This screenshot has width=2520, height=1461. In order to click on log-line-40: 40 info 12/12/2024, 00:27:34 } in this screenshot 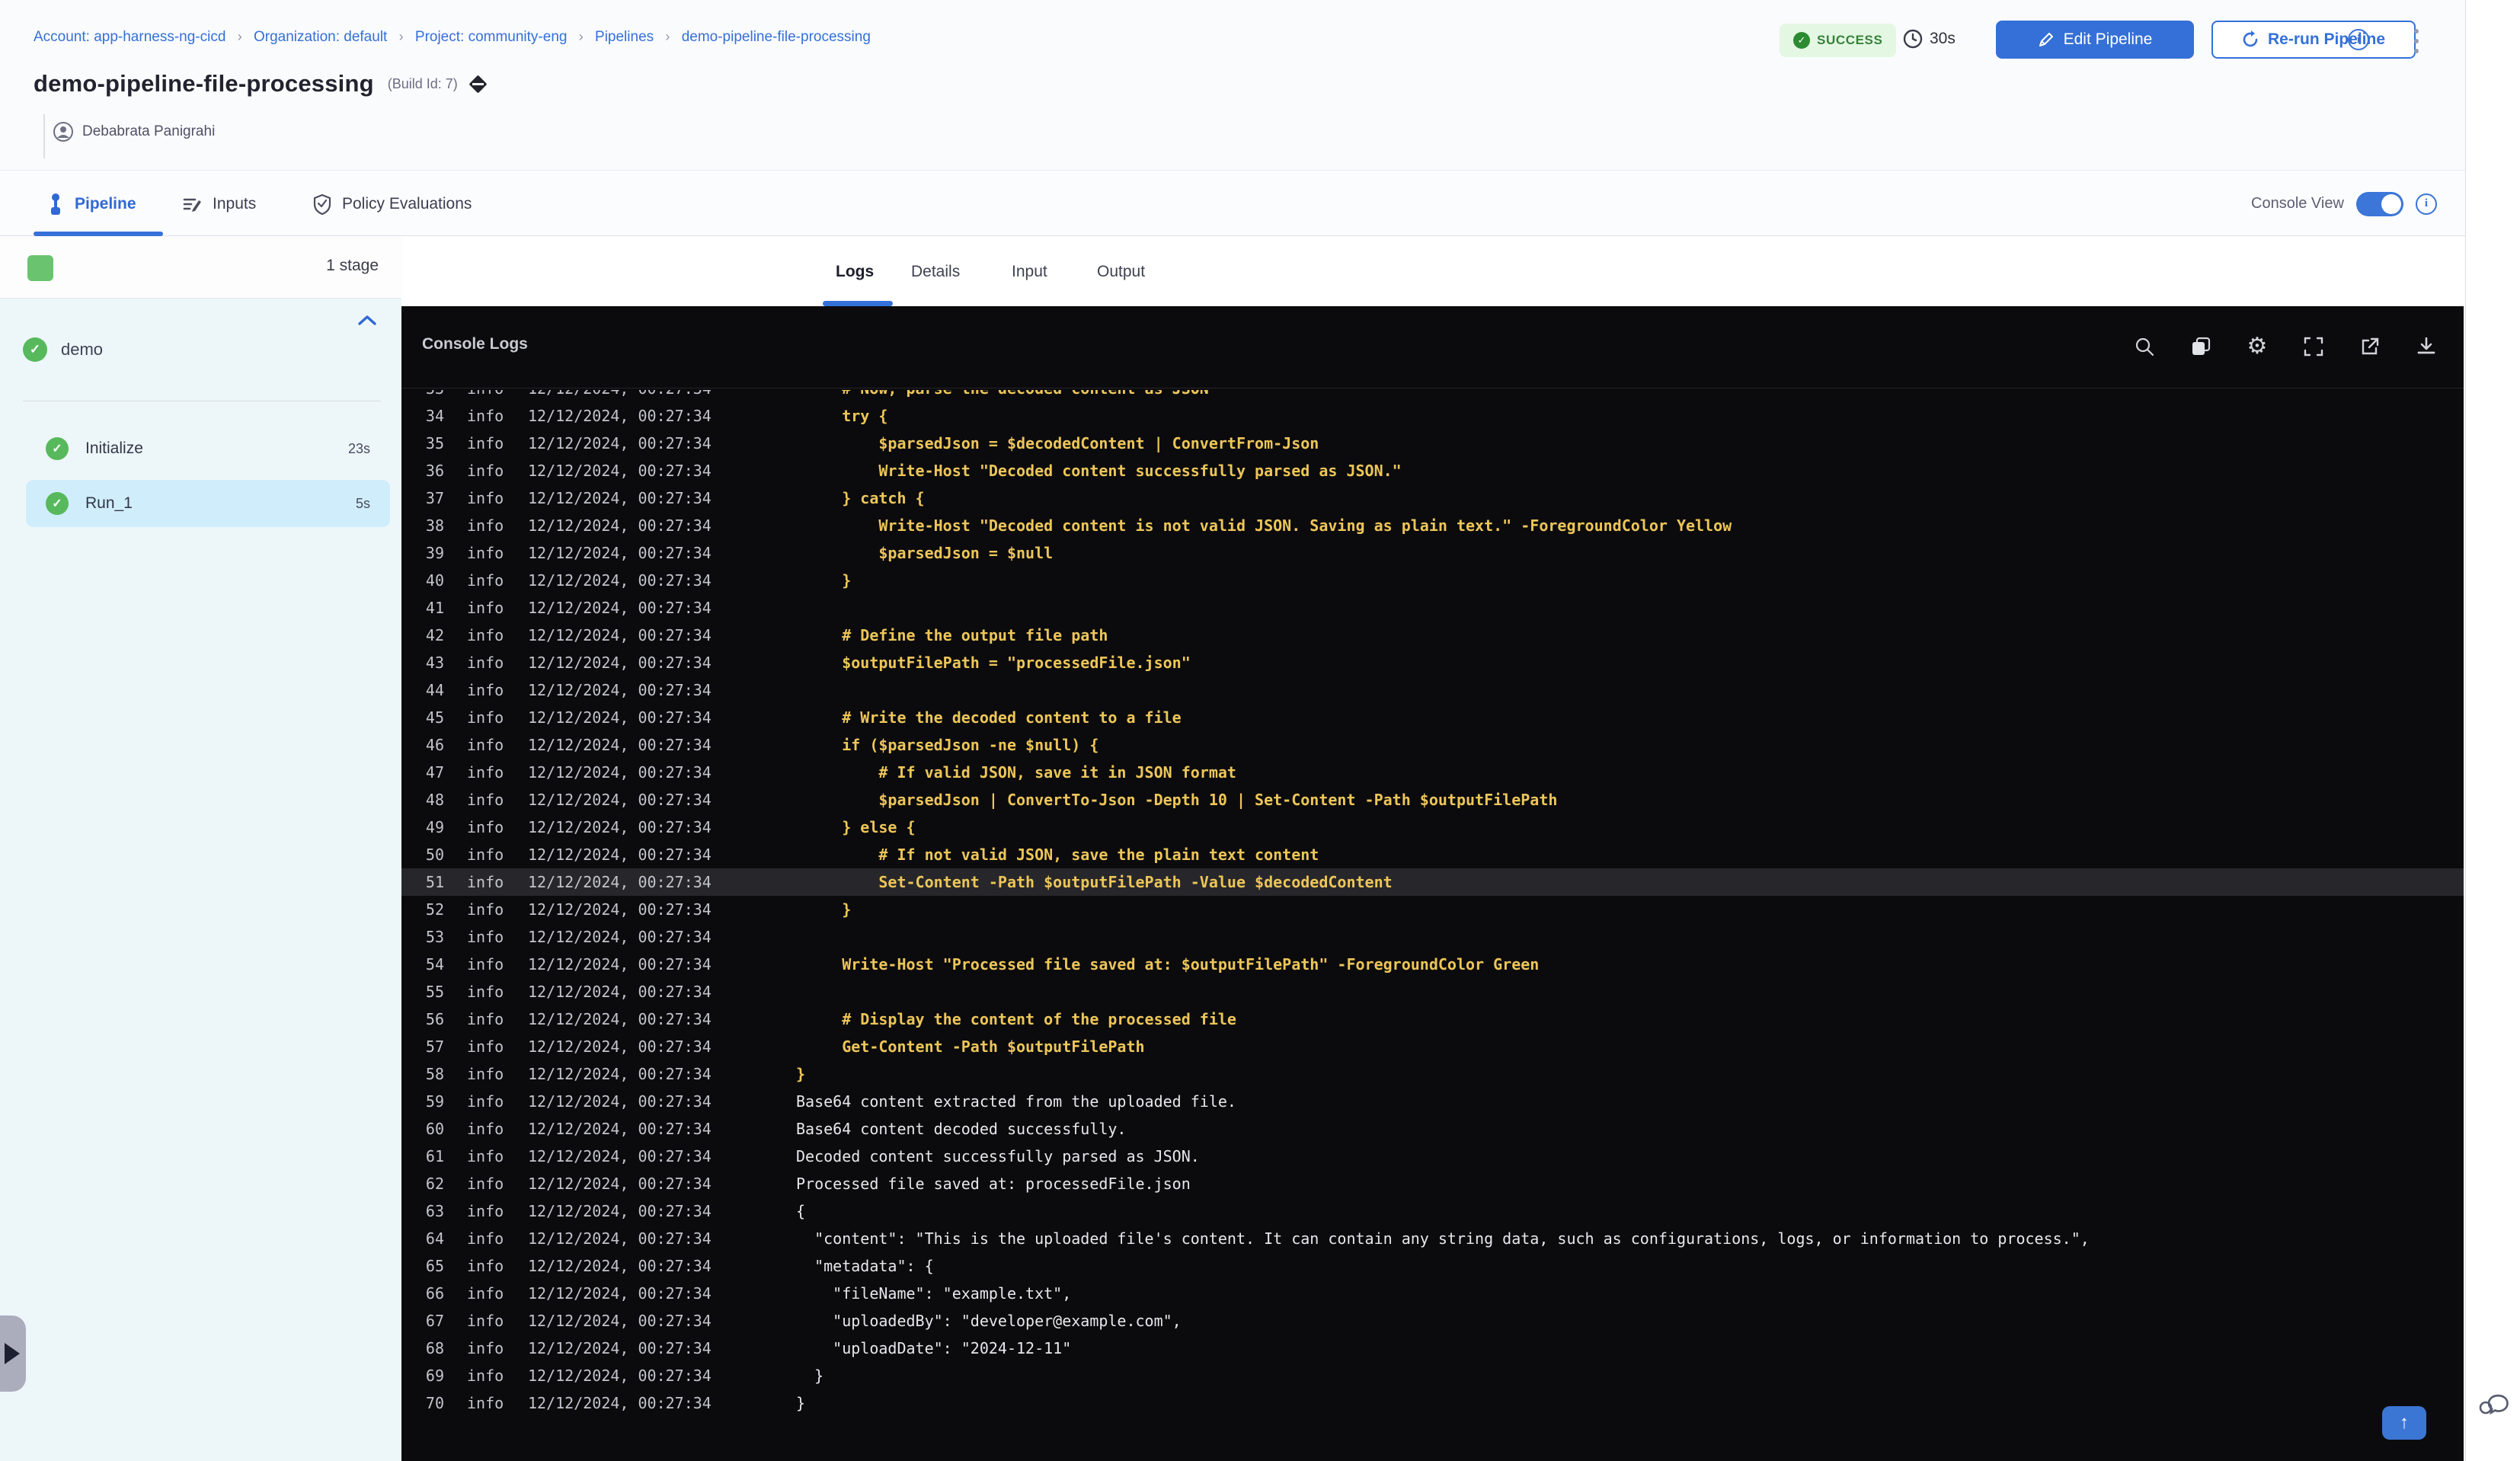, I will do `click(638, 580)`.